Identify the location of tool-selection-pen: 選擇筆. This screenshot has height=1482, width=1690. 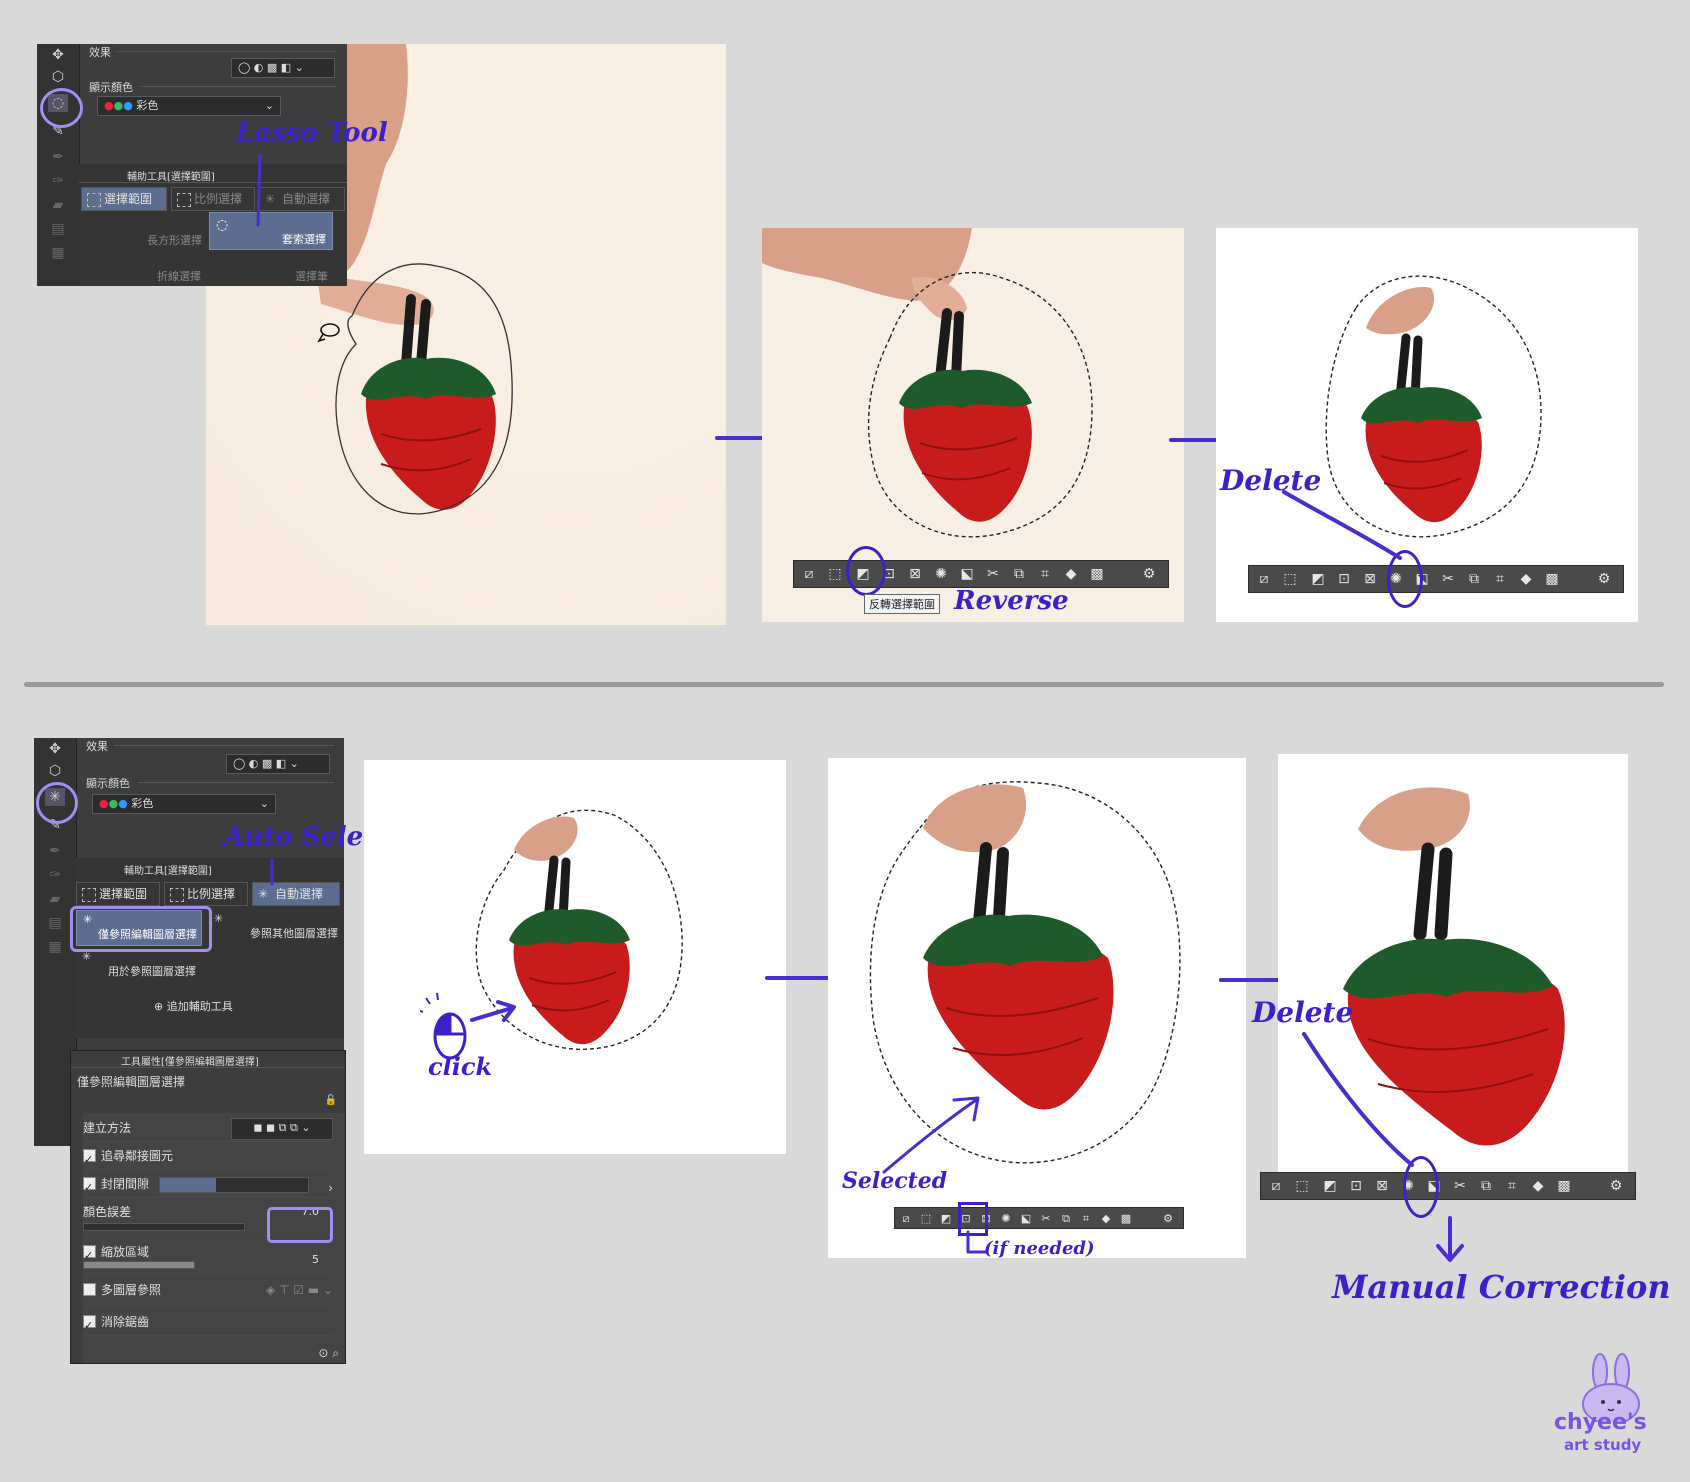
(311, 276).